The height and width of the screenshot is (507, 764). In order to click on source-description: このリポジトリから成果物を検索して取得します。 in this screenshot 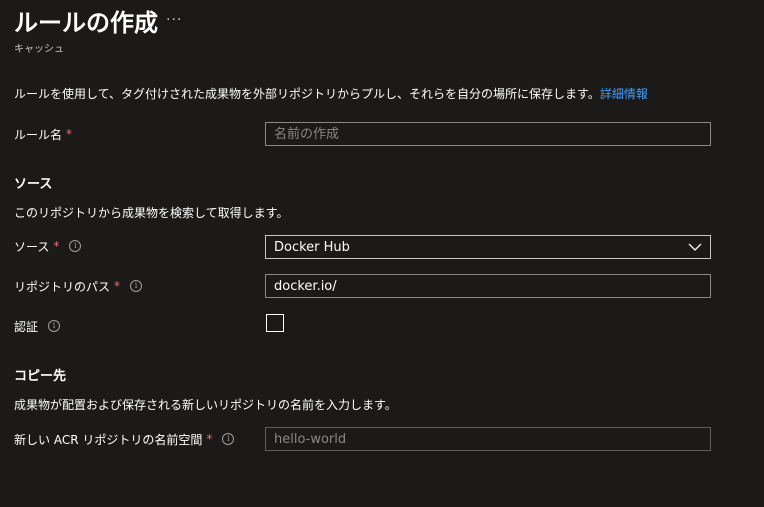, I will do `click(151, 213)`.